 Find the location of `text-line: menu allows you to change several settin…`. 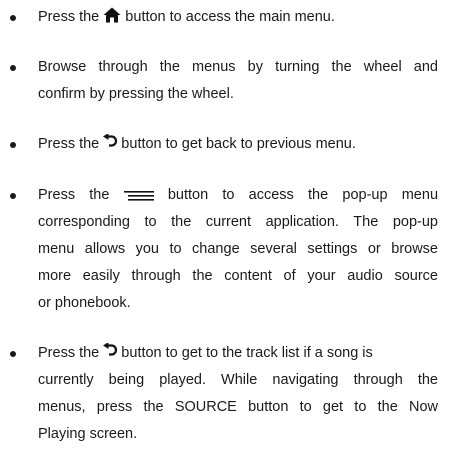

text-line: menu allows you to change several settin… is located at coordinates (238, 249).